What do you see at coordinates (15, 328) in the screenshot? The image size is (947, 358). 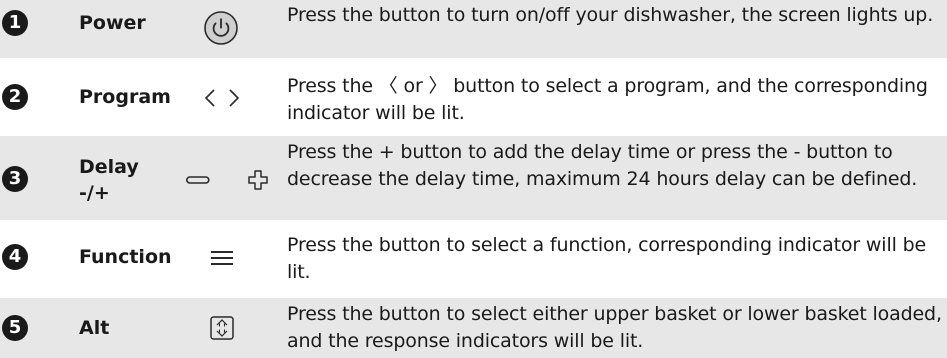 I see `row-number-badge: 5` at bounding box center [15, 328].